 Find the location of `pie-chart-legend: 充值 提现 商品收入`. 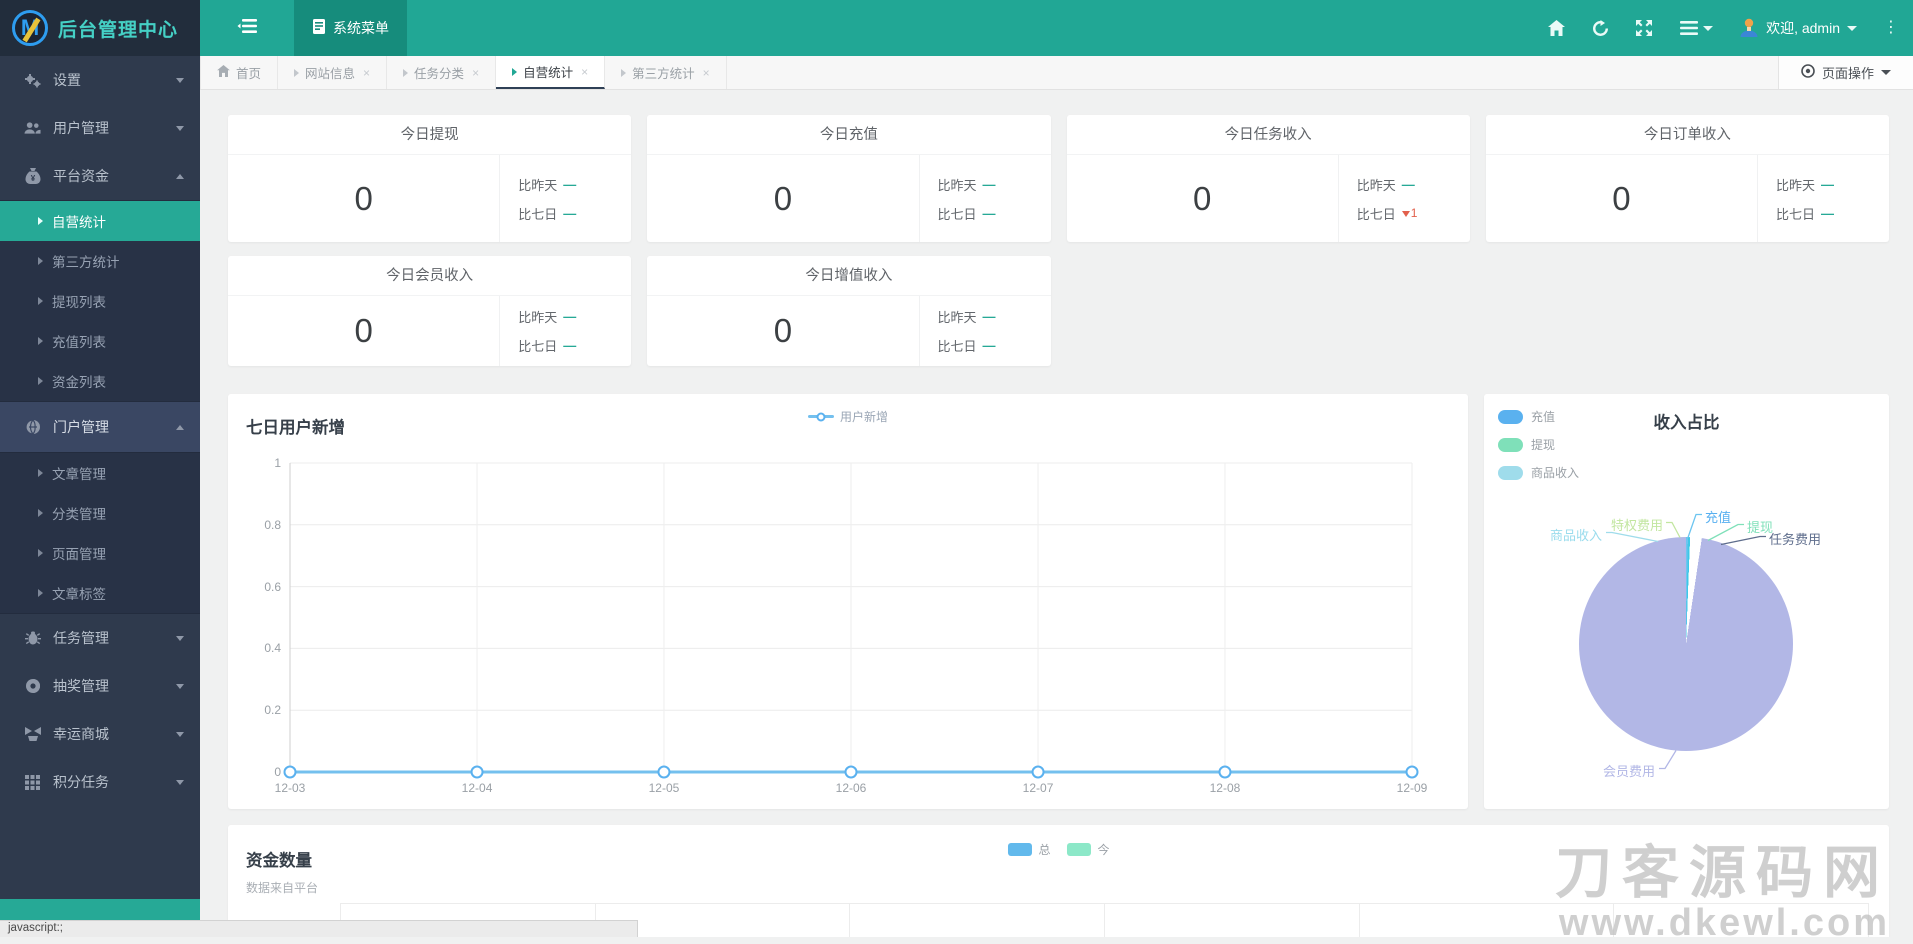

pie-chart-legend: 充值 提现 商品收入 is located at coordinates (1538, 444).